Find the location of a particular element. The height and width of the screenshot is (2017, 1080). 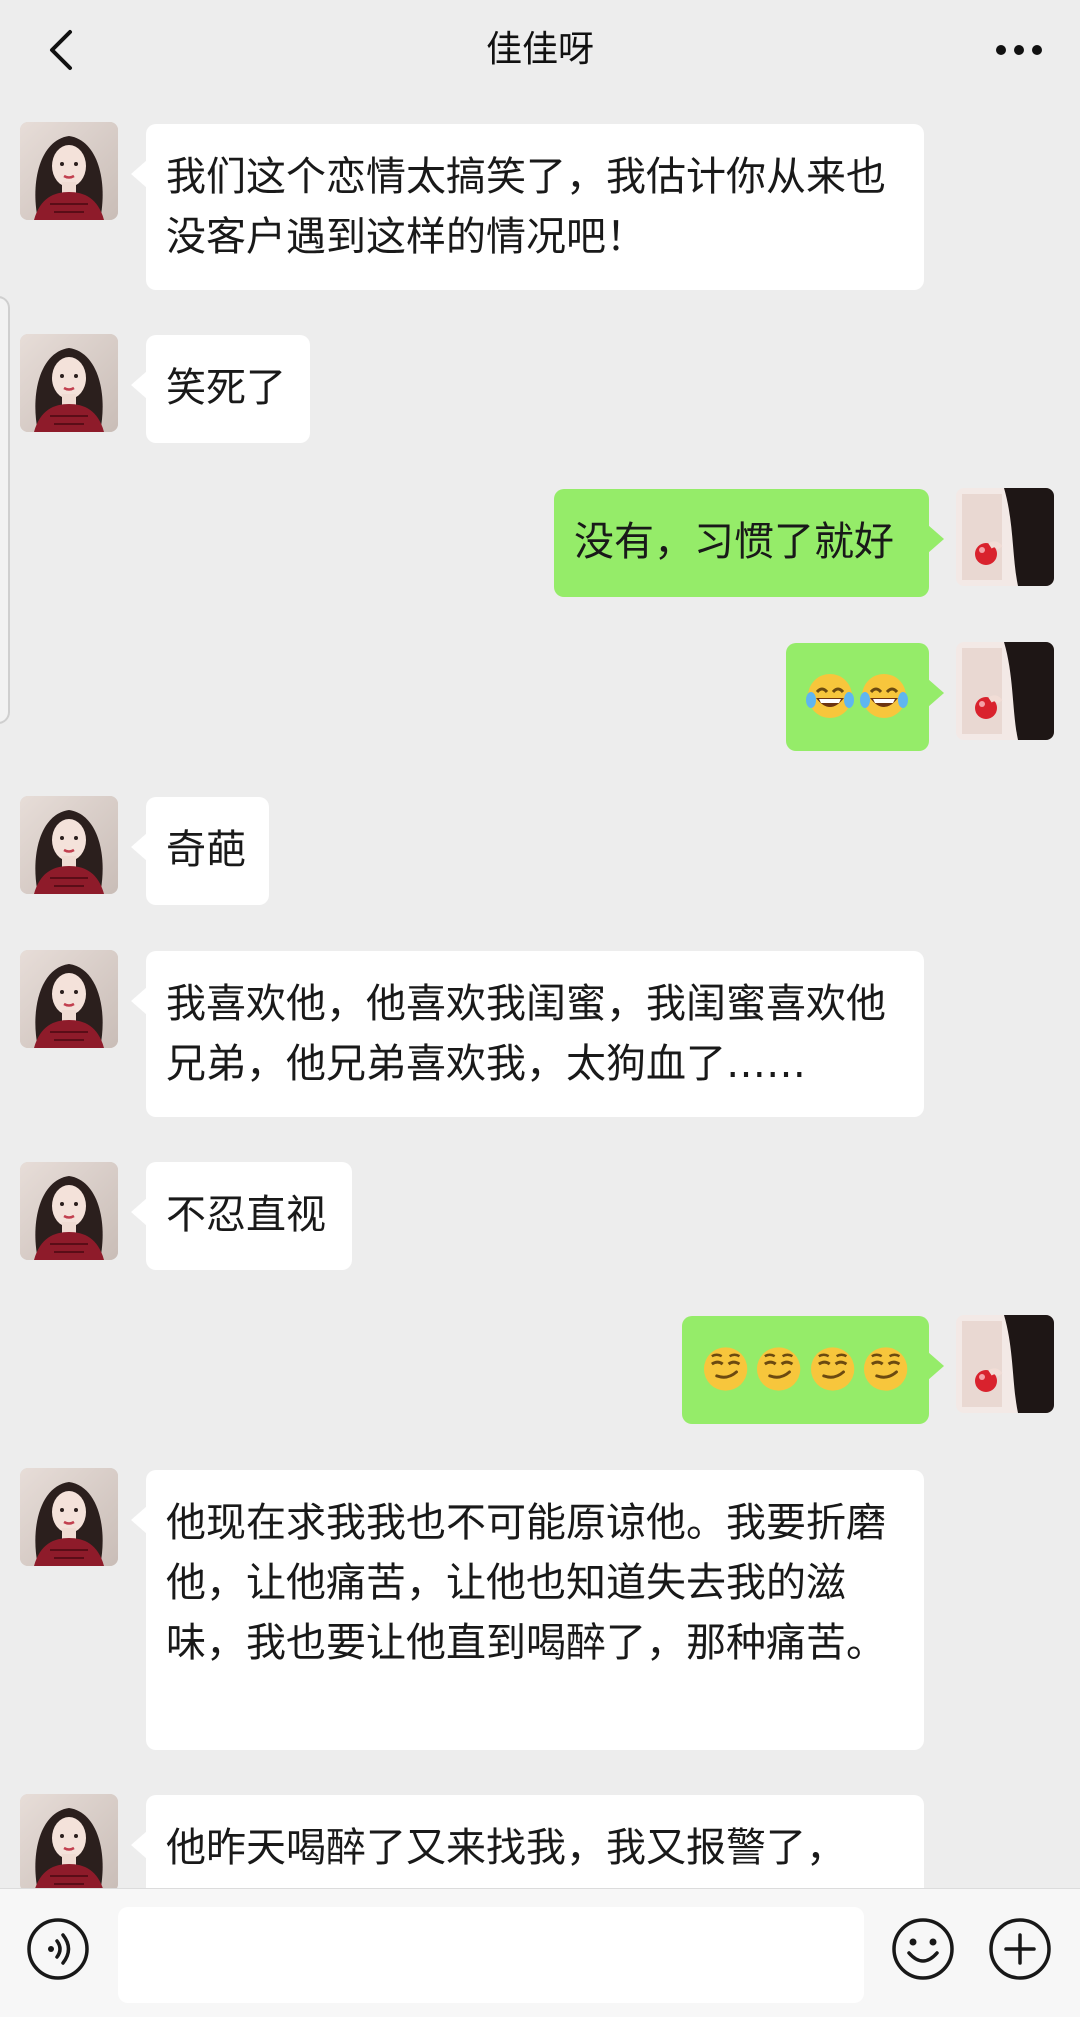

more-button is located at coordinates (1019, 50).